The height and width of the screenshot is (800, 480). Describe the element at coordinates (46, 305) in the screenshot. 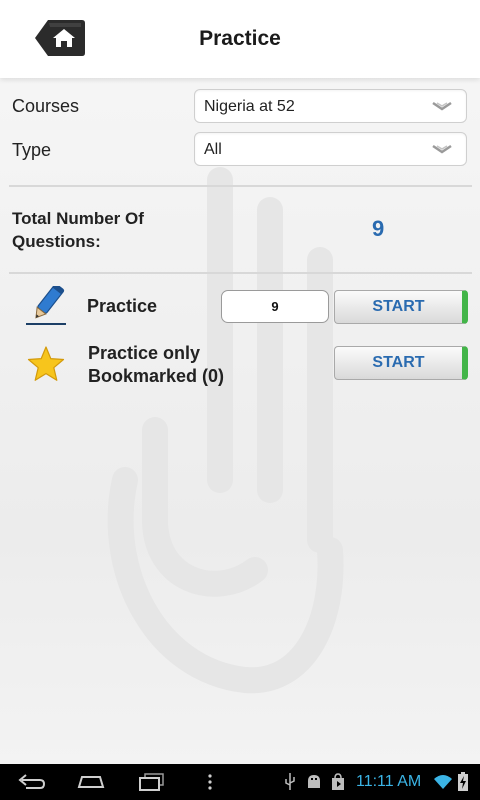

I see `pencil-icon` at that location.